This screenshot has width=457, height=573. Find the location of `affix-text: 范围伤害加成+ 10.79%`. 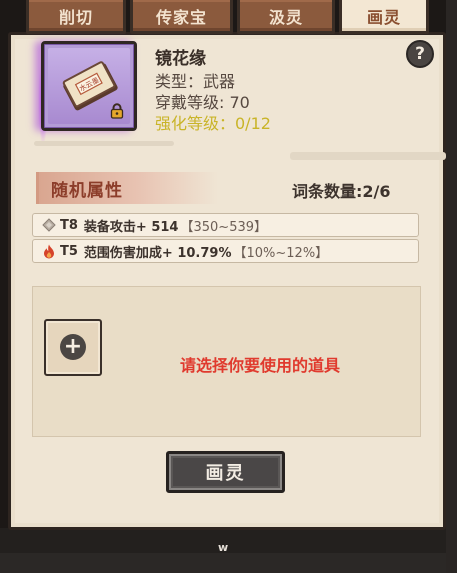

affix-text: 范围伤害加成+ 10.79% is located at coordinates (157, 253).